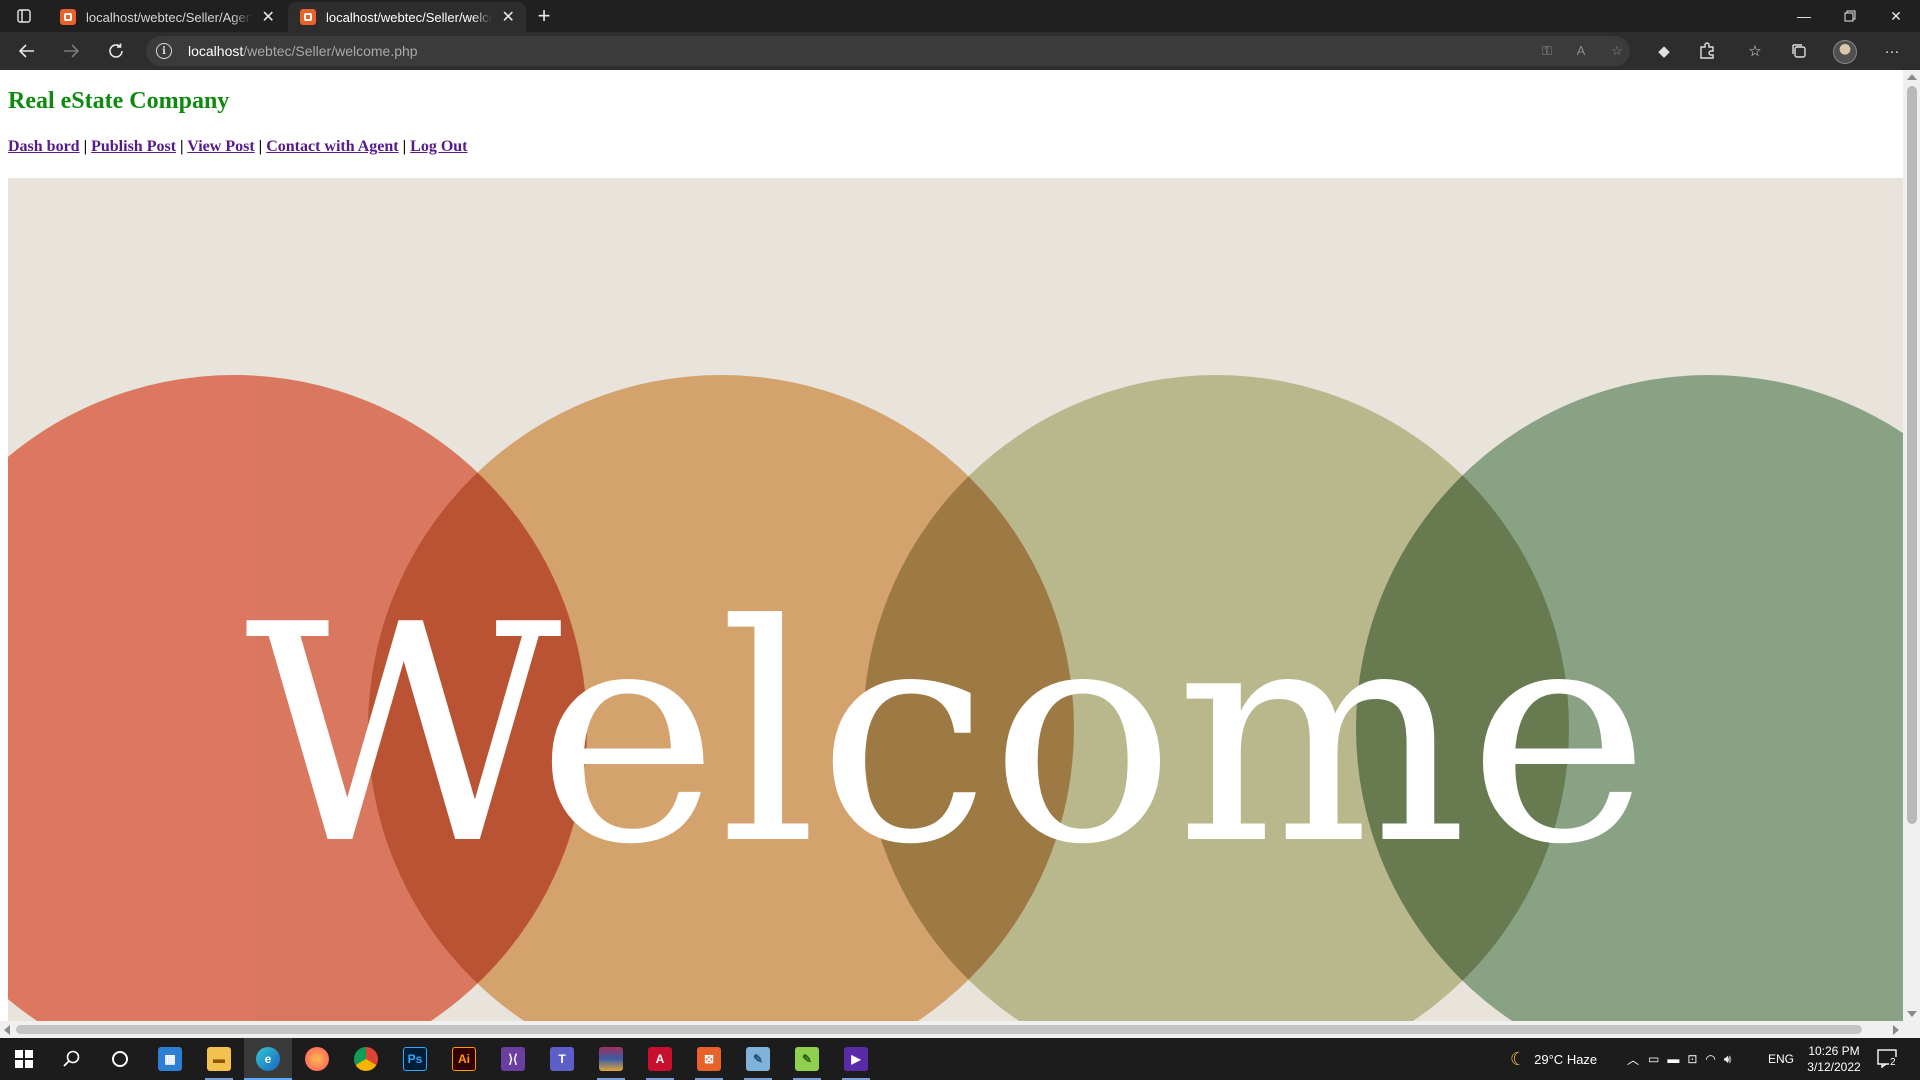 Image resolution: width=1920 pixels, height=1080 pixels. Describe the element at coordinates (1845, 52) in the screenshot. I see `profile-avatar` at that location.